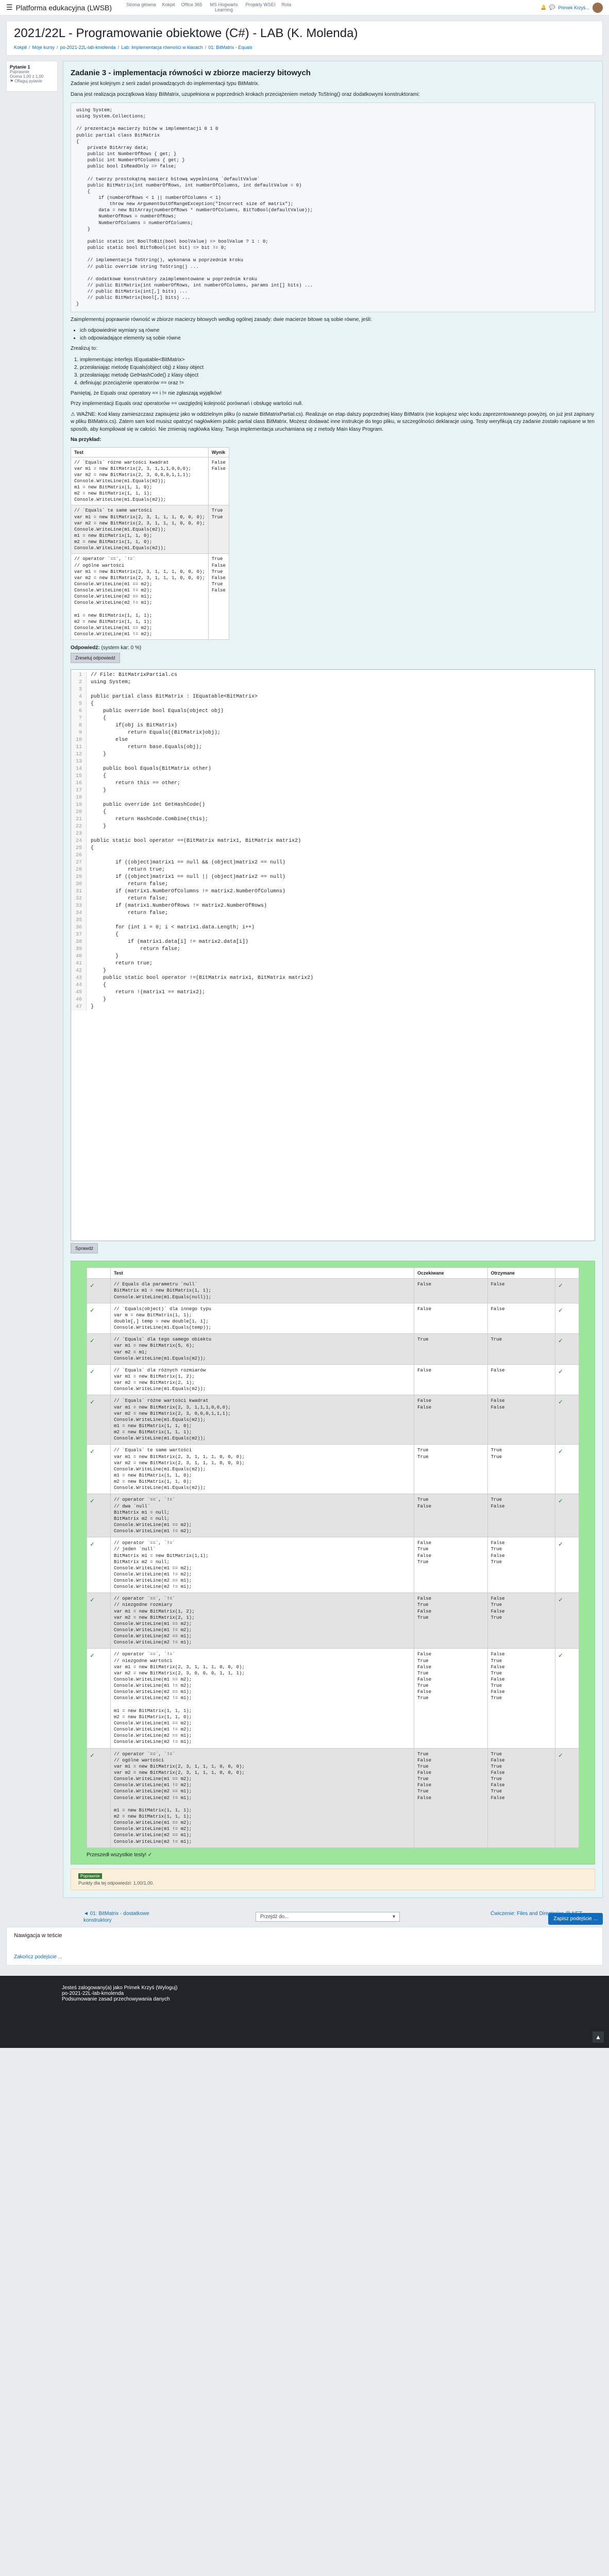 The height and width of the screenshot is (2576, 609). I want to click on editor-line: 17 }, so click(333, 791).